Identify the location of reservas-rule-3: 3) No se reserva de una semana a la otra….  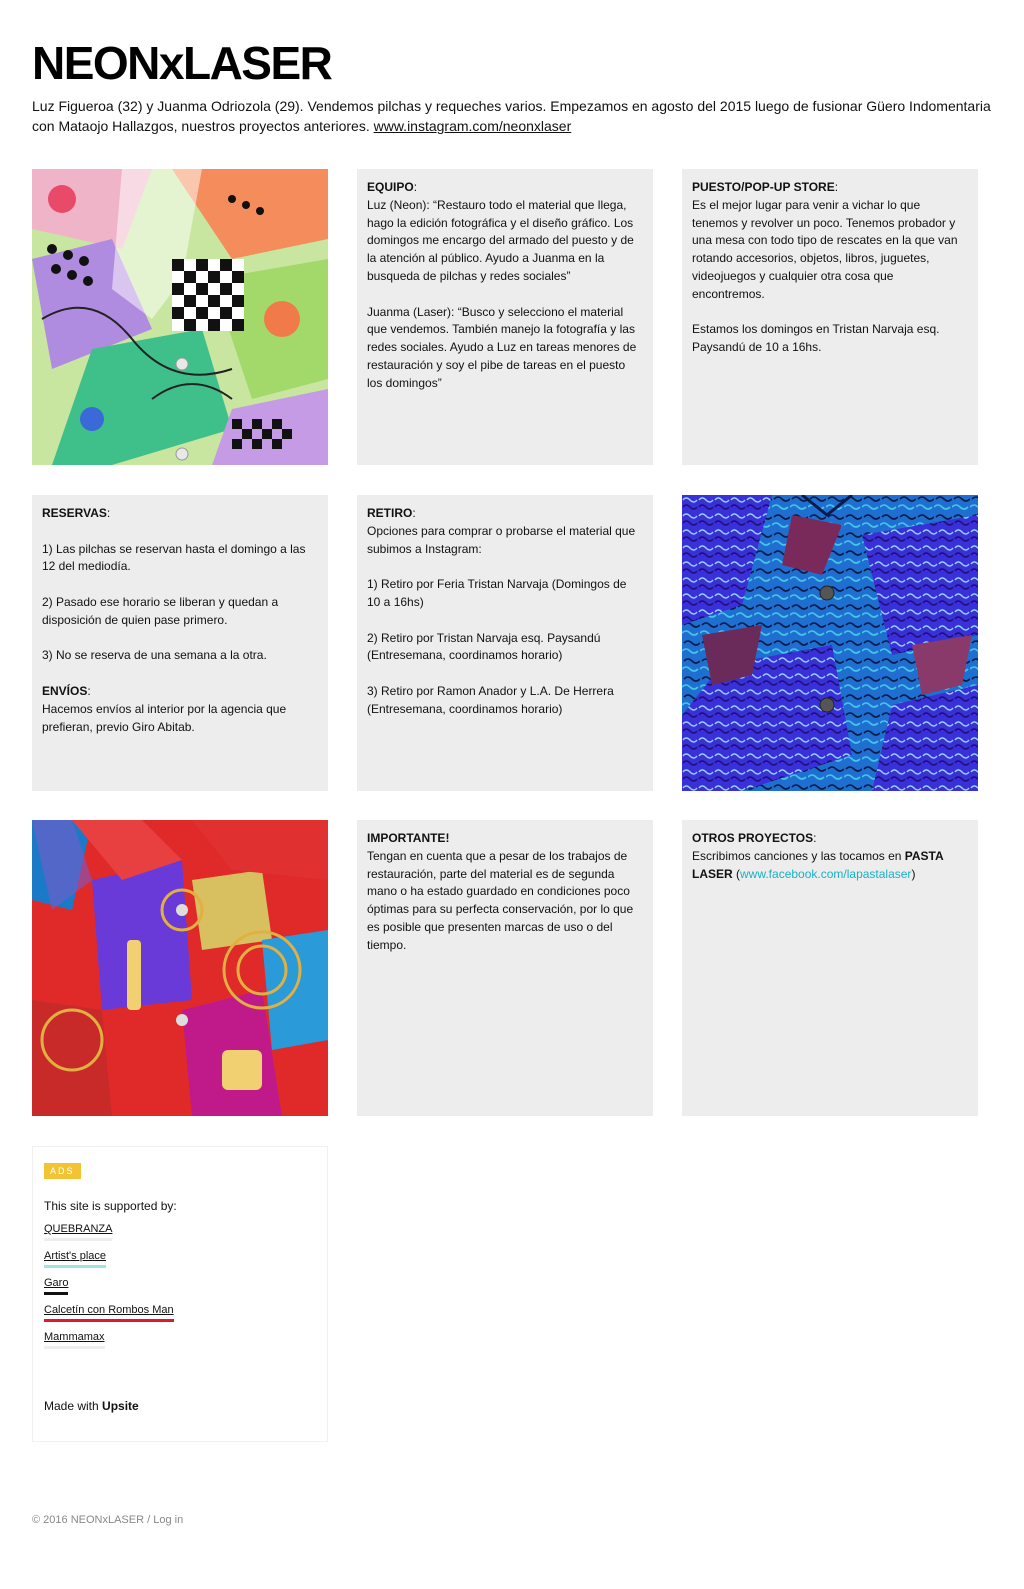
(154, 655).